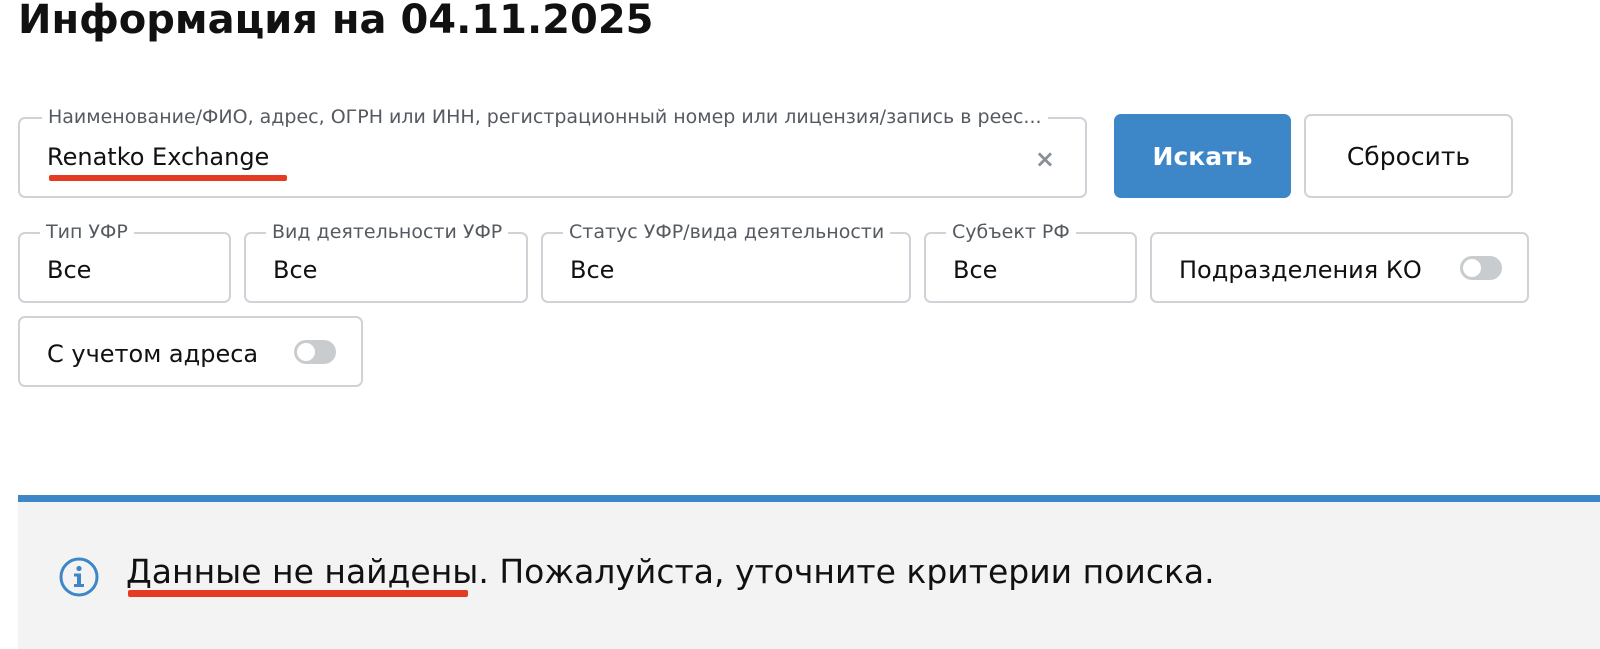 This screenshot has width=1600, height=649. I want to click on page-title: Информация на 04.11.2025, so click(336, 21).